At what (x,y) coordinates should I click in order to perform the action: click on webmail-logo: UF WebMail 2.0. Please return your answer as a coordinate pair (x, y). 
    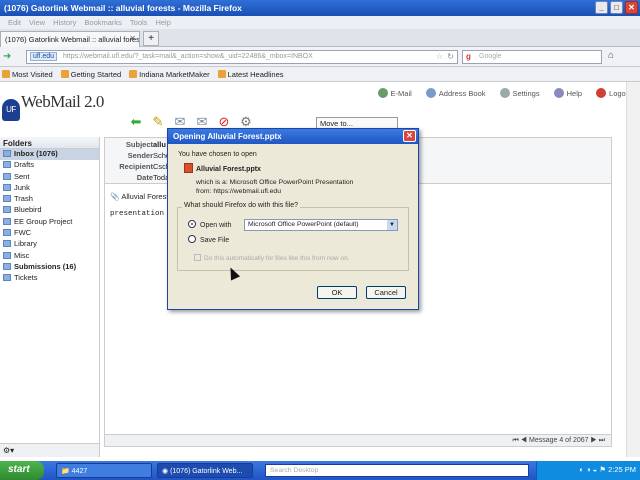
    Looking at the image, I should click on (53, 106).